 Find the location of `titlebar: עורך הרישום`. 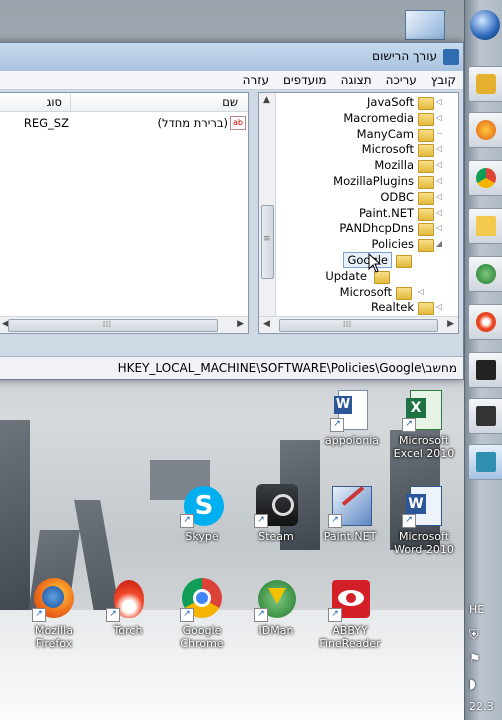

titlebar: עורך הרישום is located at coordinates (231, 57).